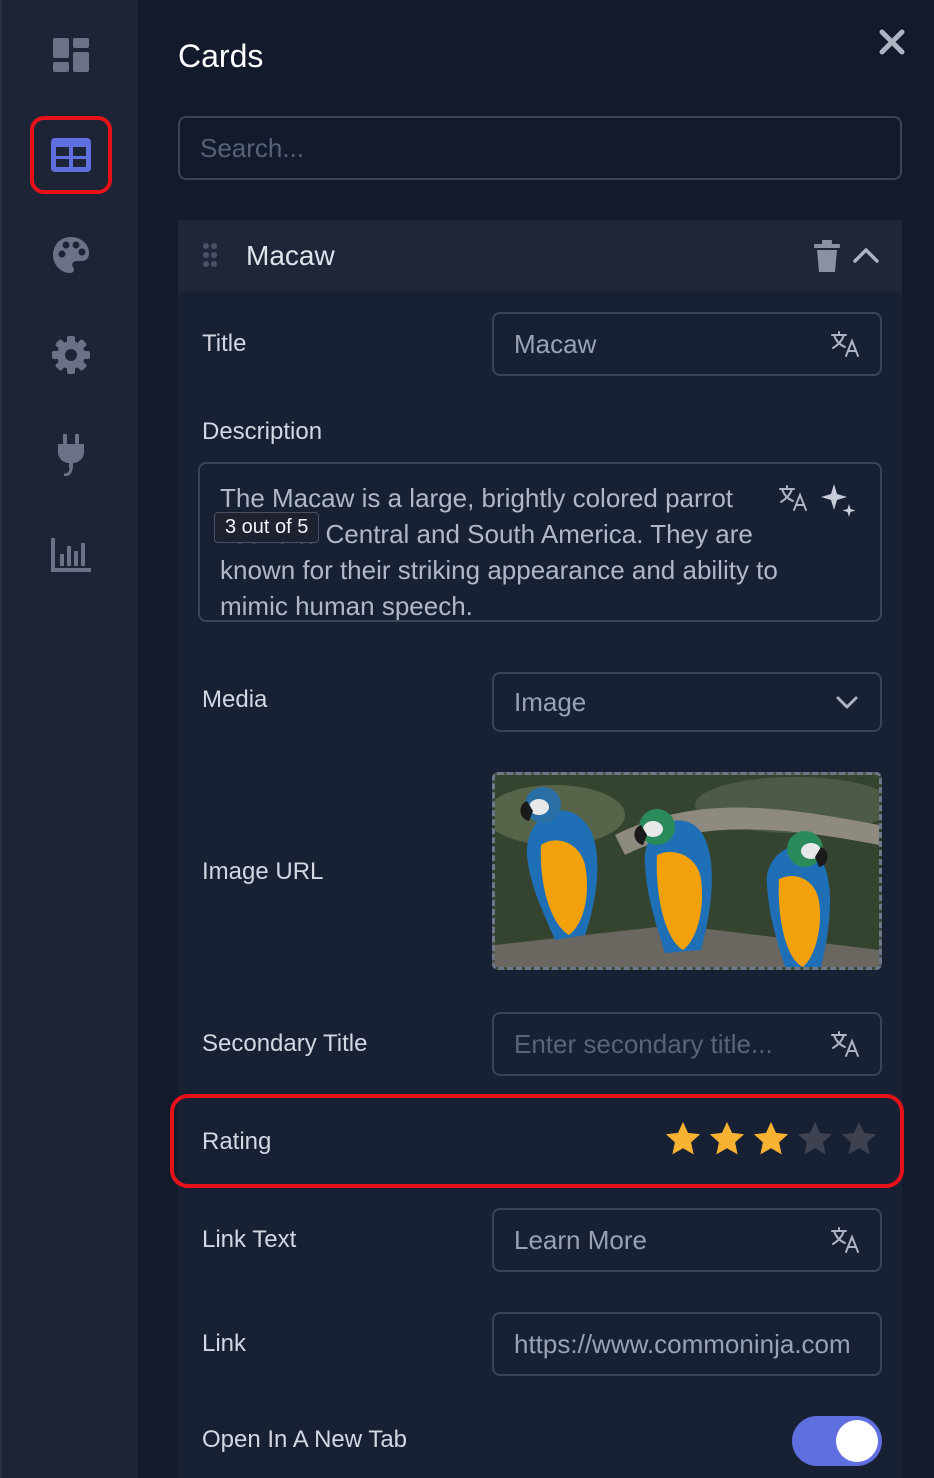  Describe the element at coordinates (687, 344) in the screenshot. I see `title-field: Macaw` at that location.